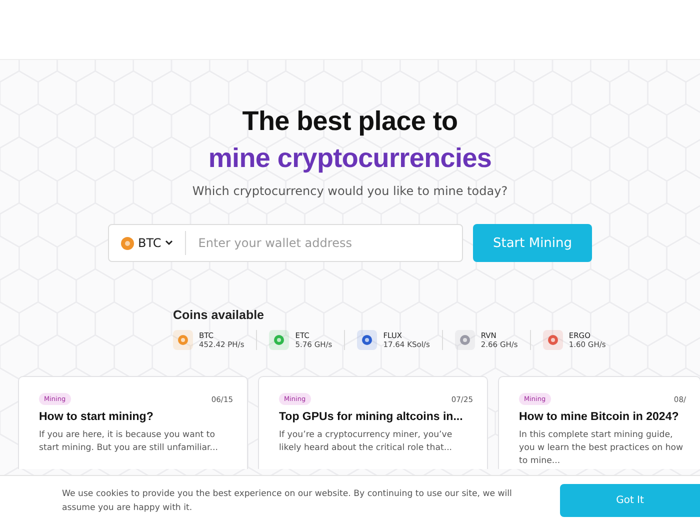 The image size is (700, 525). What do you see at coordinates (350, 158) in the screenshot?
I see `hero-title: mine cryptocurrencies` at bounding box center [350, 158].